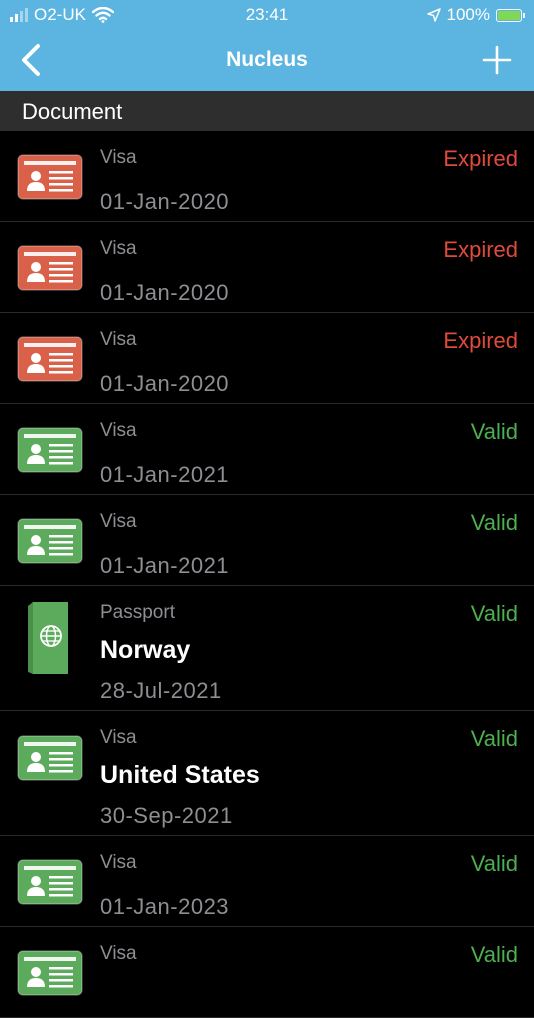 The width and height of the screenshot is (534, 1018). I want to click on battery-percent: 100%, so click(468, 14).